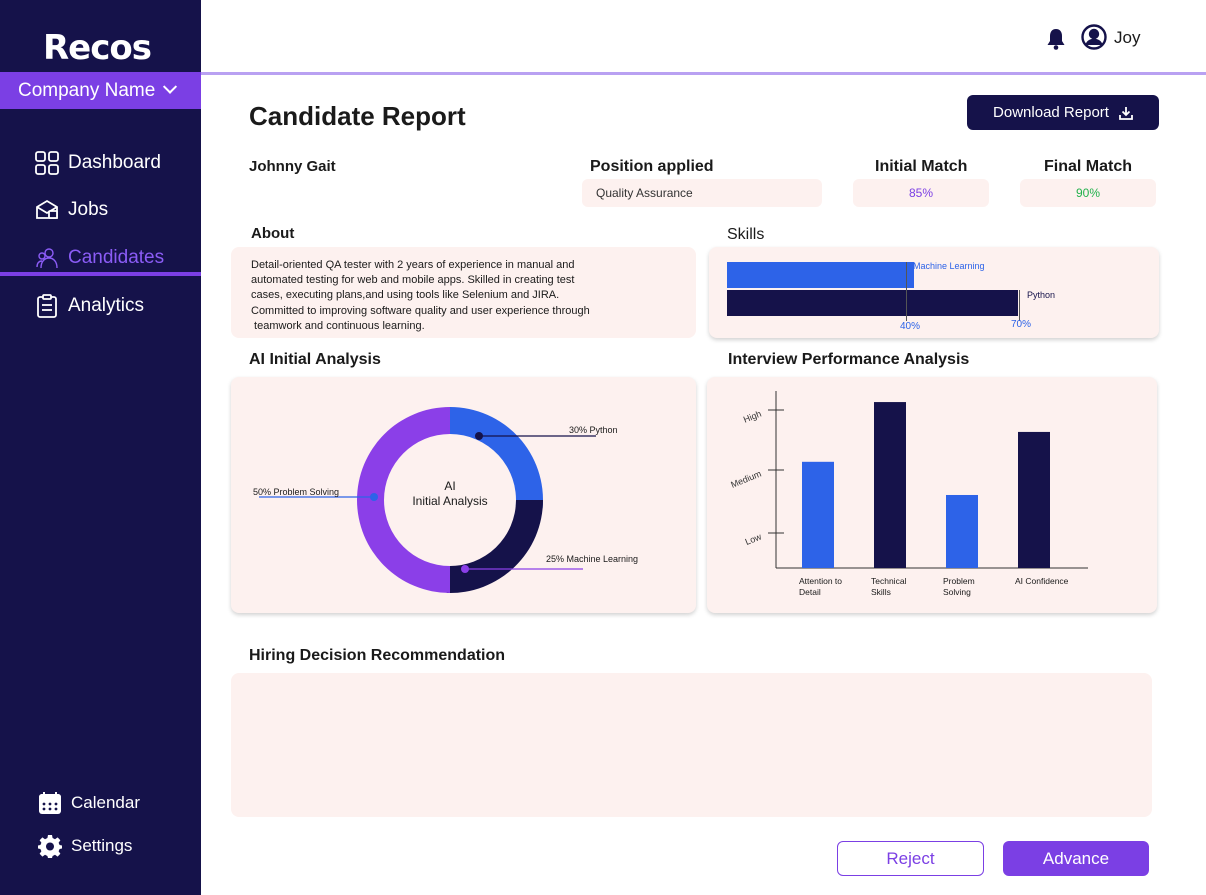 This screenshot has width=1206, height=895. Describe the element at coordinates (105, 802) in the screenshot. I see `sidebar-item-label: Calendar` at that location.